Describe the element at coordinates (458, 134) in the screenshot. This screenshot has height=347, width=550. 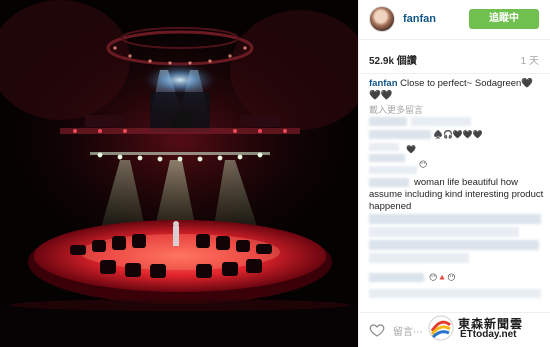
I see `comment-emoji: ♠️🎧🖤🖤🖤` at that location.